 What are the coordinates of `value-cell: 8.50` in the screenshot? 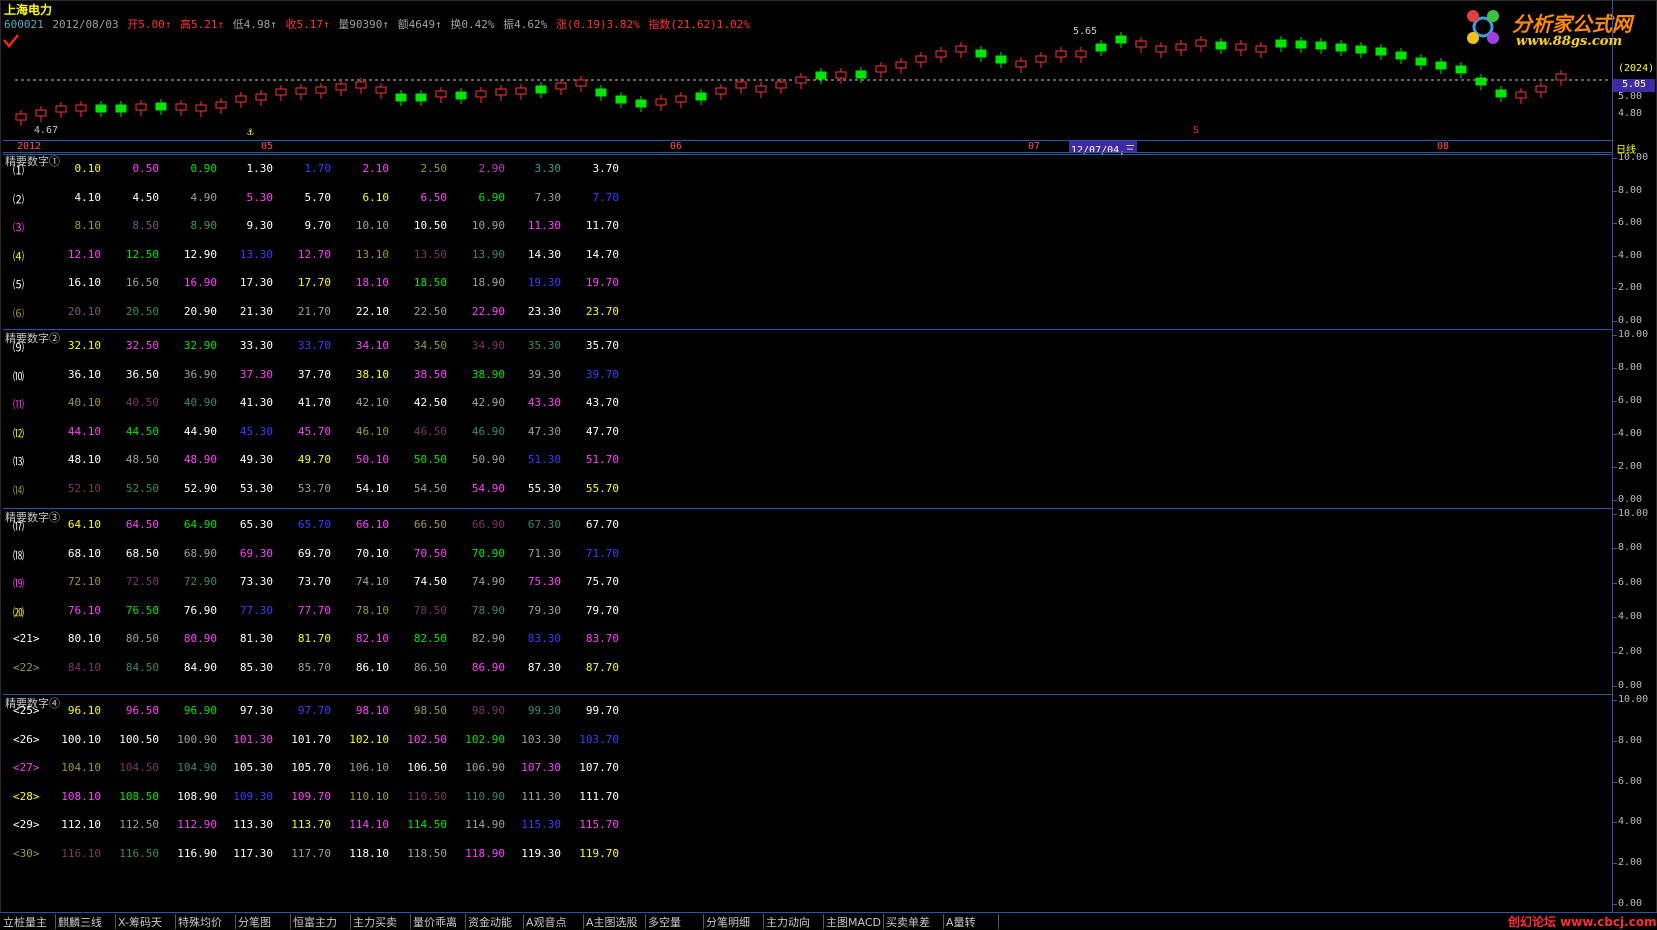 It's located at (146, 225).